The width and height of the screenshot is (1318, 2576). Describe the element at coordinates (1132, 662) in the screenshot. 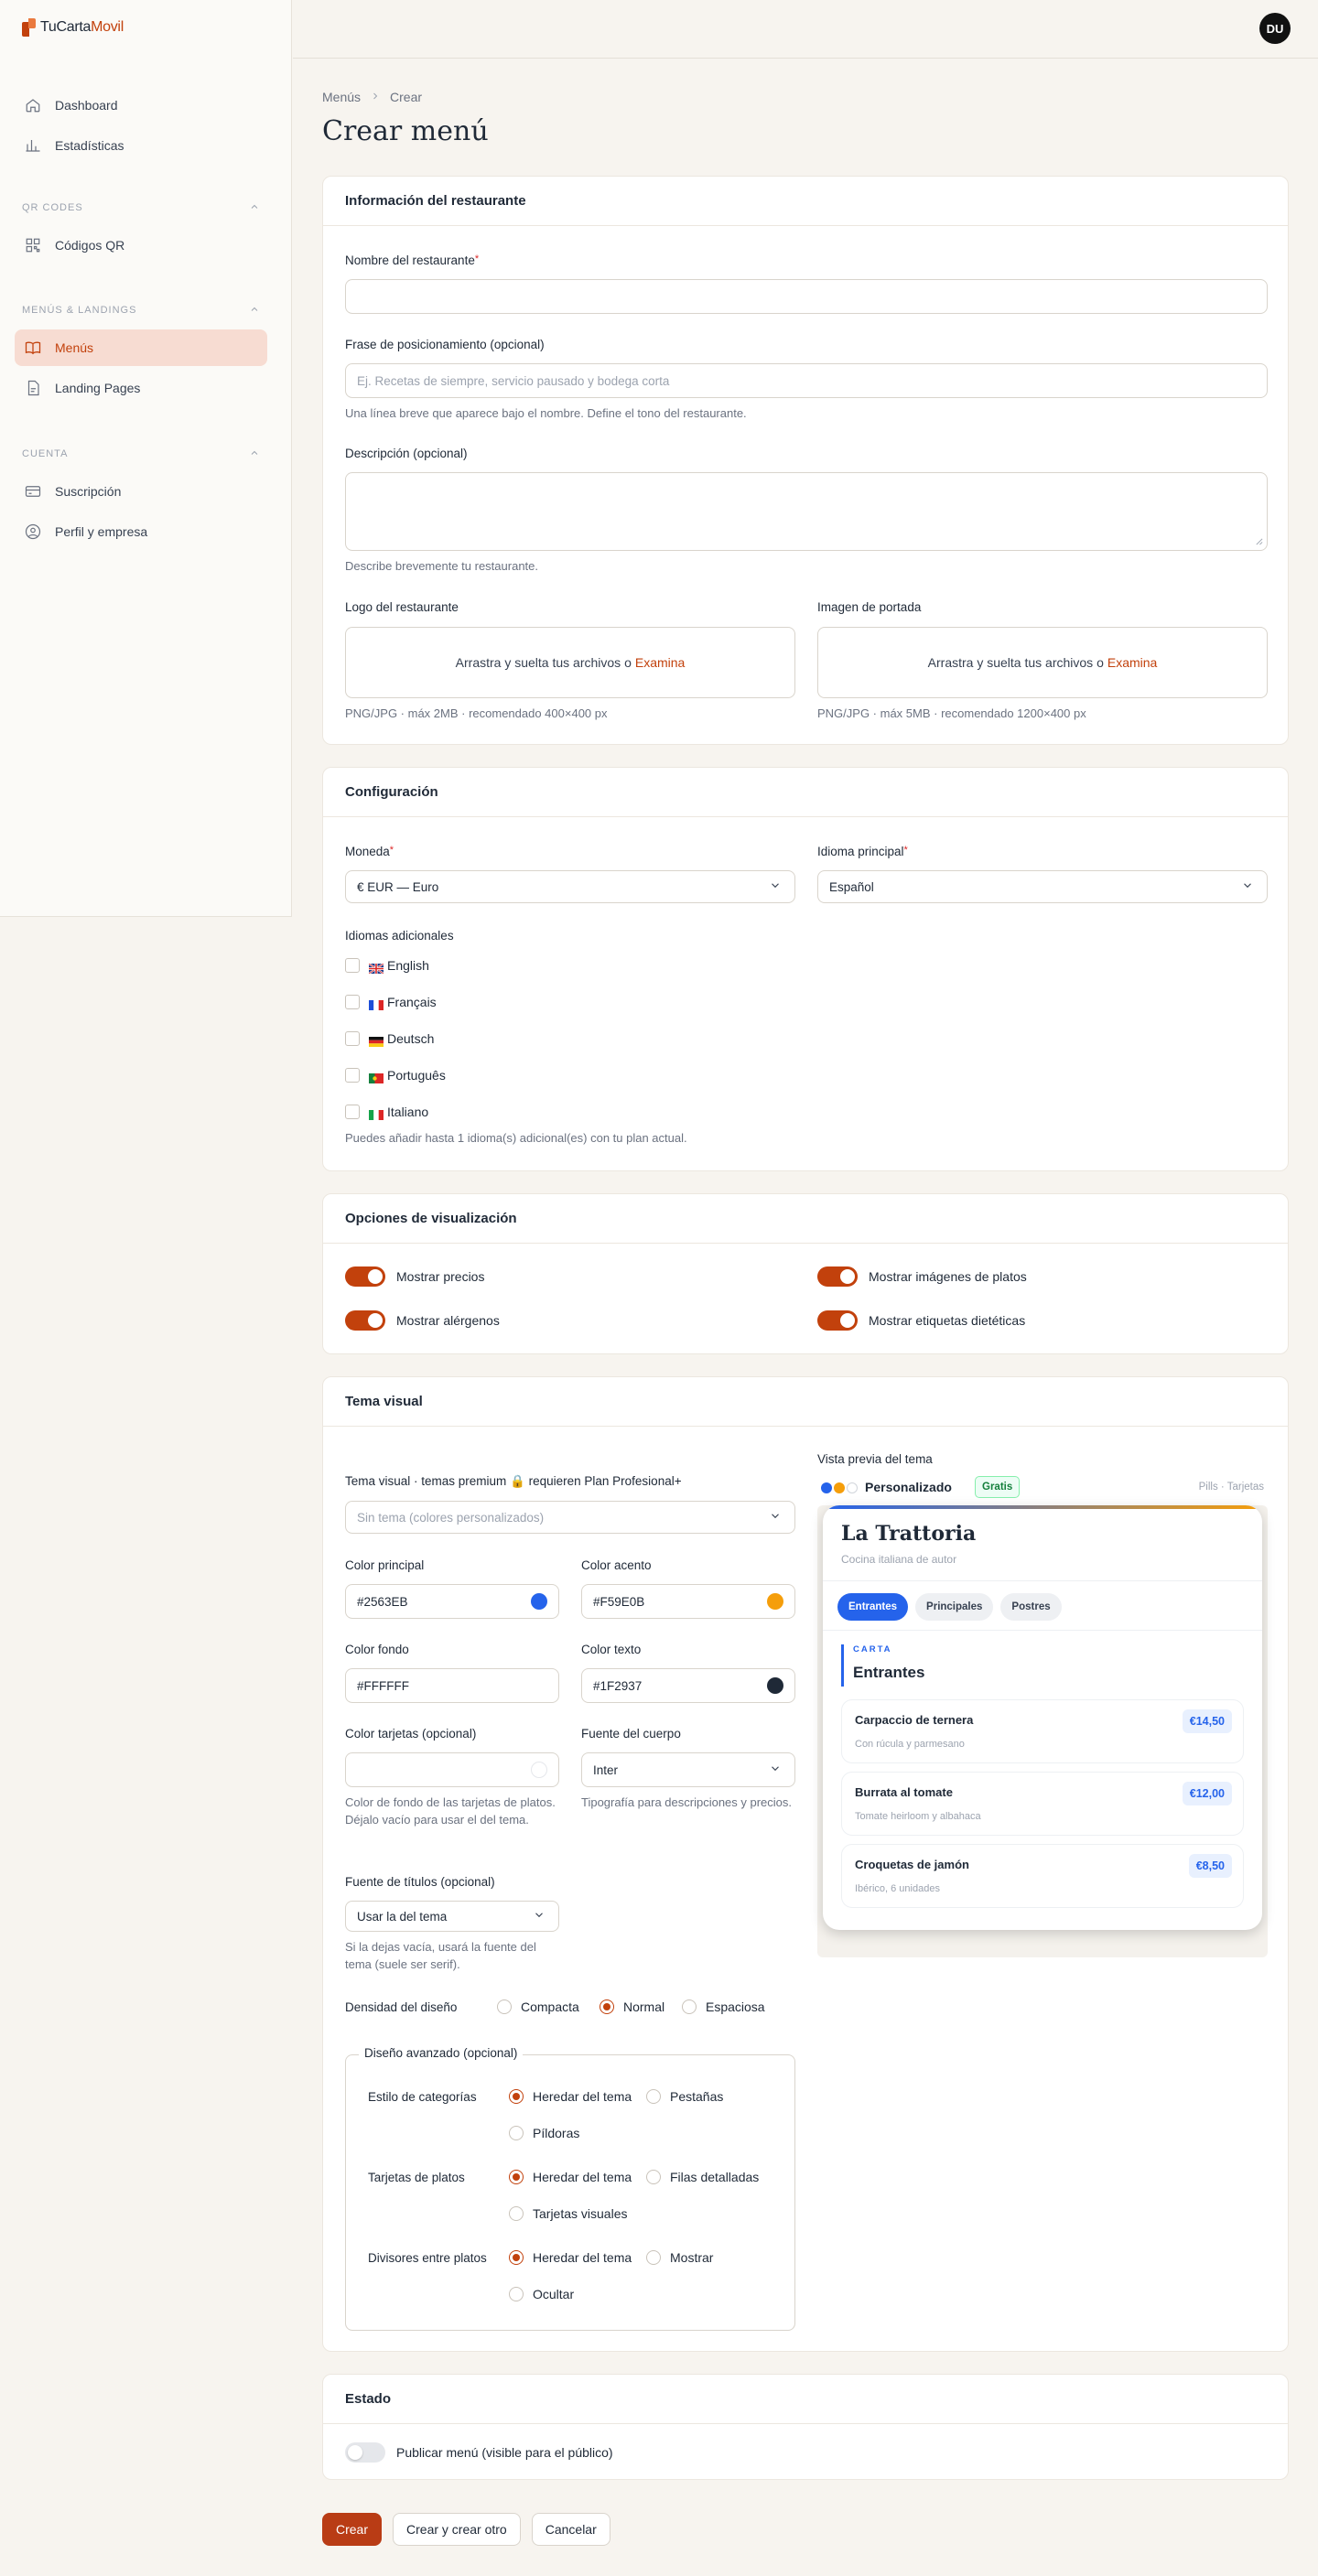

I see `cover-browse-link: Examina` at that location.